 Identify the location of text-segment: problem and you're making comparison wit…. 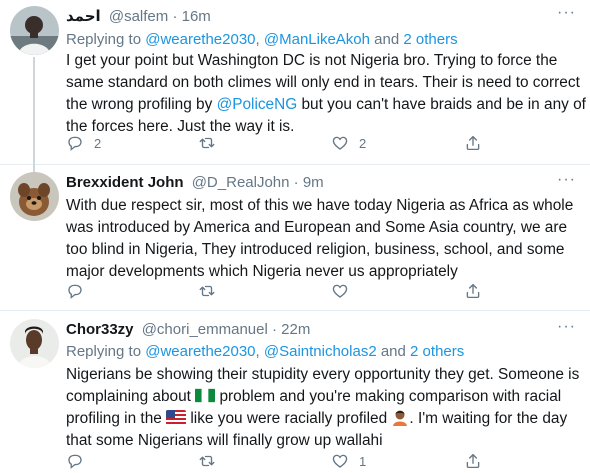
(388, 396).